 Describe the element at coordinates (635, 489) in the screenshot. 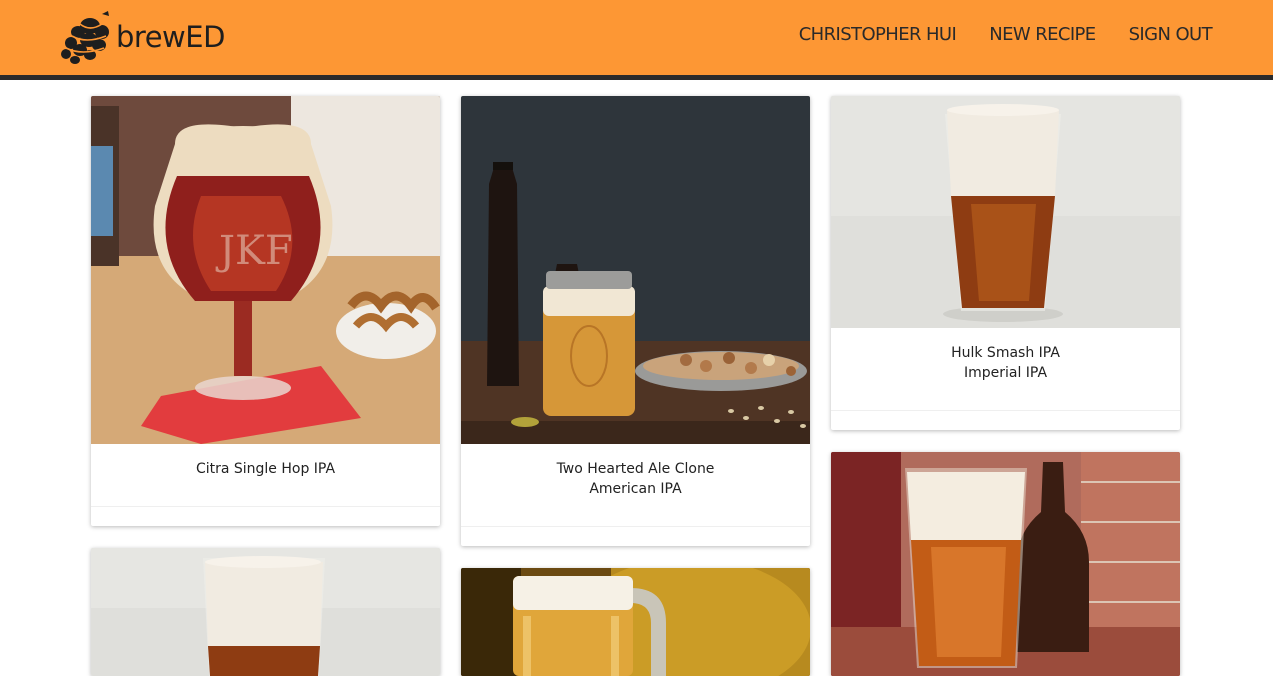

I see `recipe-style: American IPA` at that location.